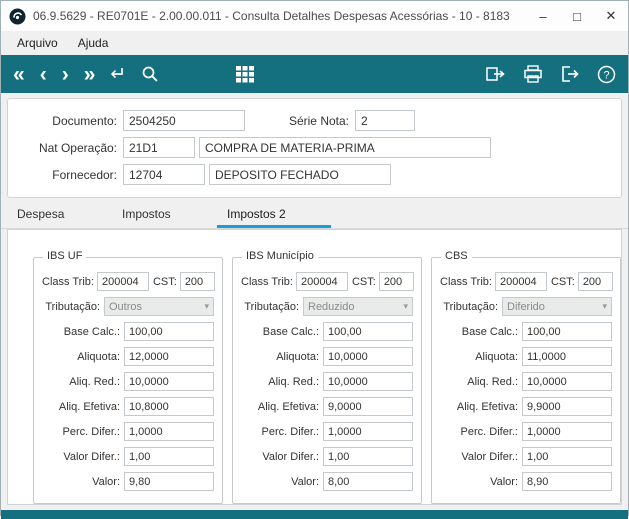 The width and height of the screenshot is (629, 519). I want to click on window-controls: – □ ✕, so click(577, 16).